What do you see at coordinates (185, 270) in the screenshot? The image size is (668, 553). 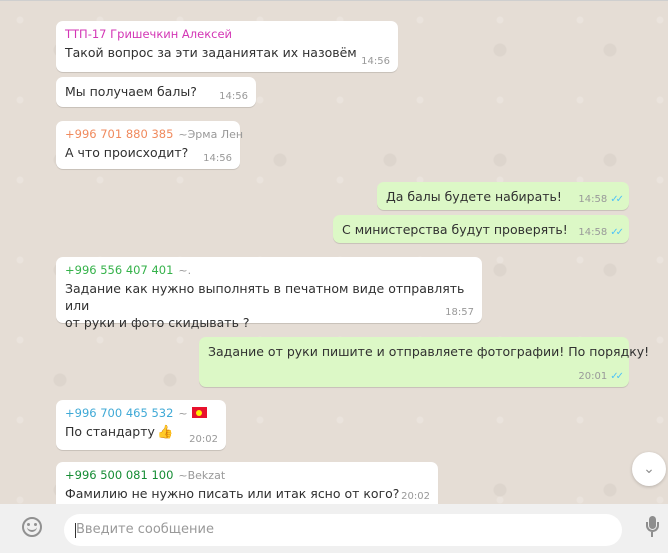 I see `sender-alias: ~.` at bounding box center [185, 270].